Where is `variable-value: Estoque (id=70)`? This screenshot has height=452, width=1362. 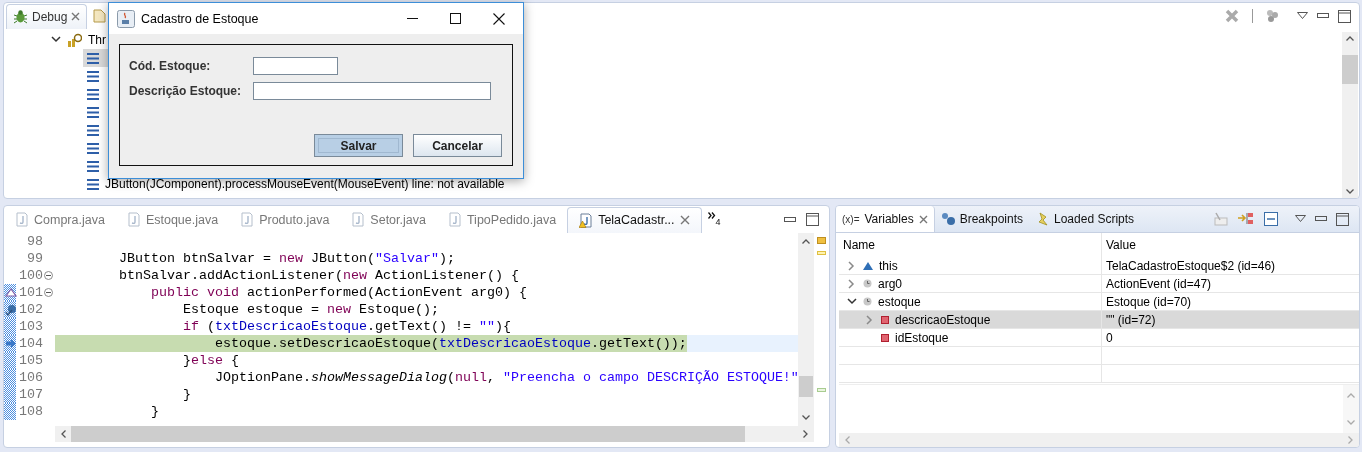 variable-value: Estoque (id=70) is located at coordinates (1230, 301).